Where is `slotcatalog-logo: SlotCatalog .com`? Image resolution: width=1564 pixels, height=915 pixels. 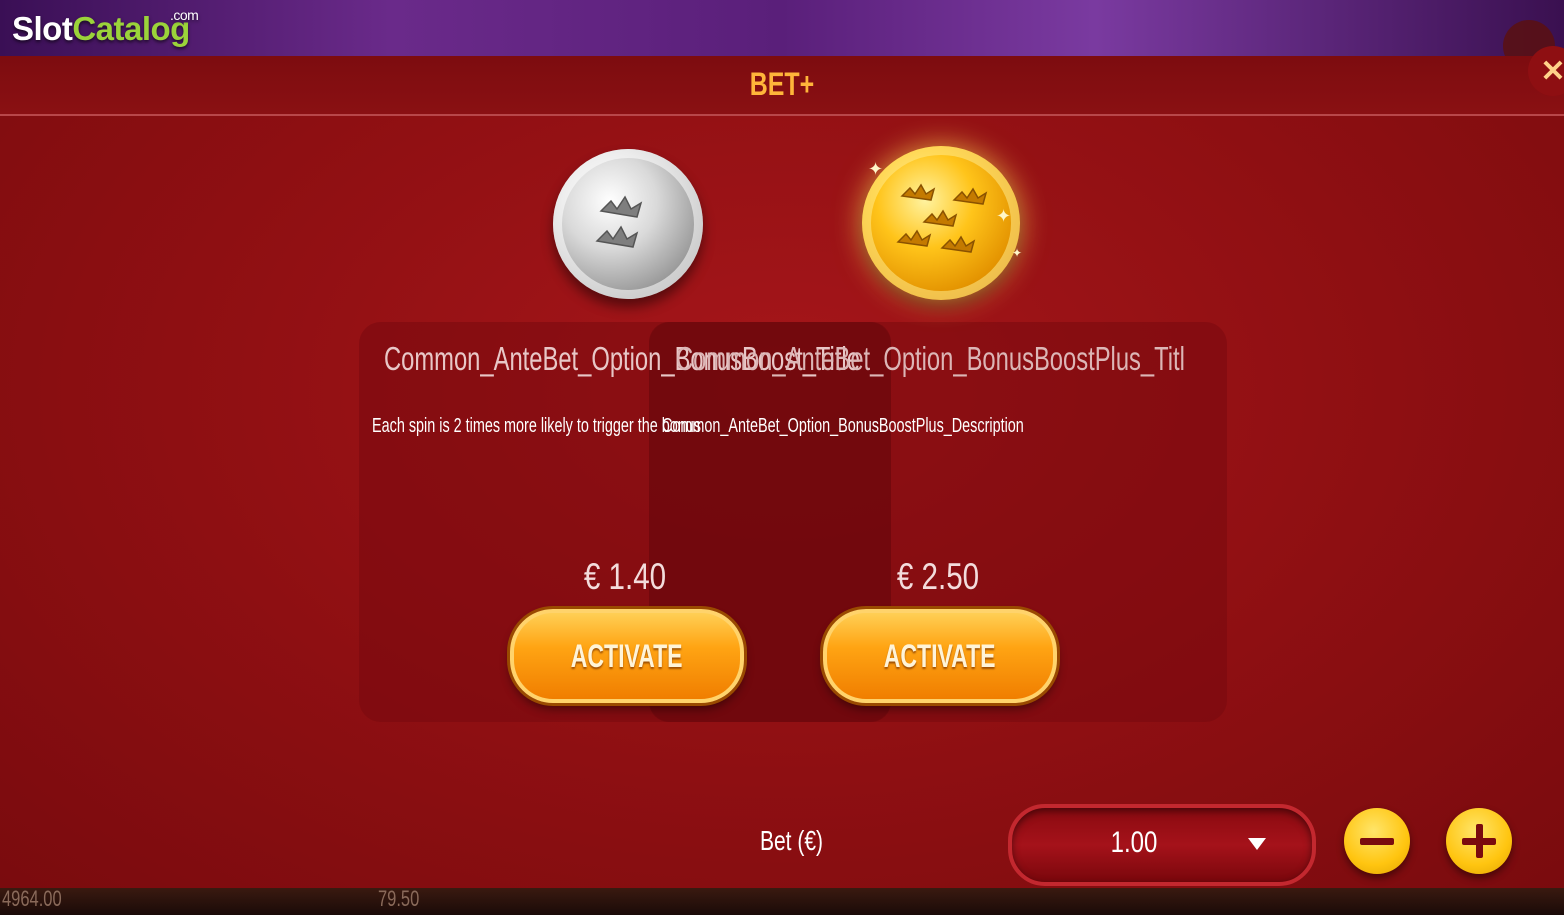
slotcatalog-logo: SlotCatalog .com is located at coordinates (105, 30).